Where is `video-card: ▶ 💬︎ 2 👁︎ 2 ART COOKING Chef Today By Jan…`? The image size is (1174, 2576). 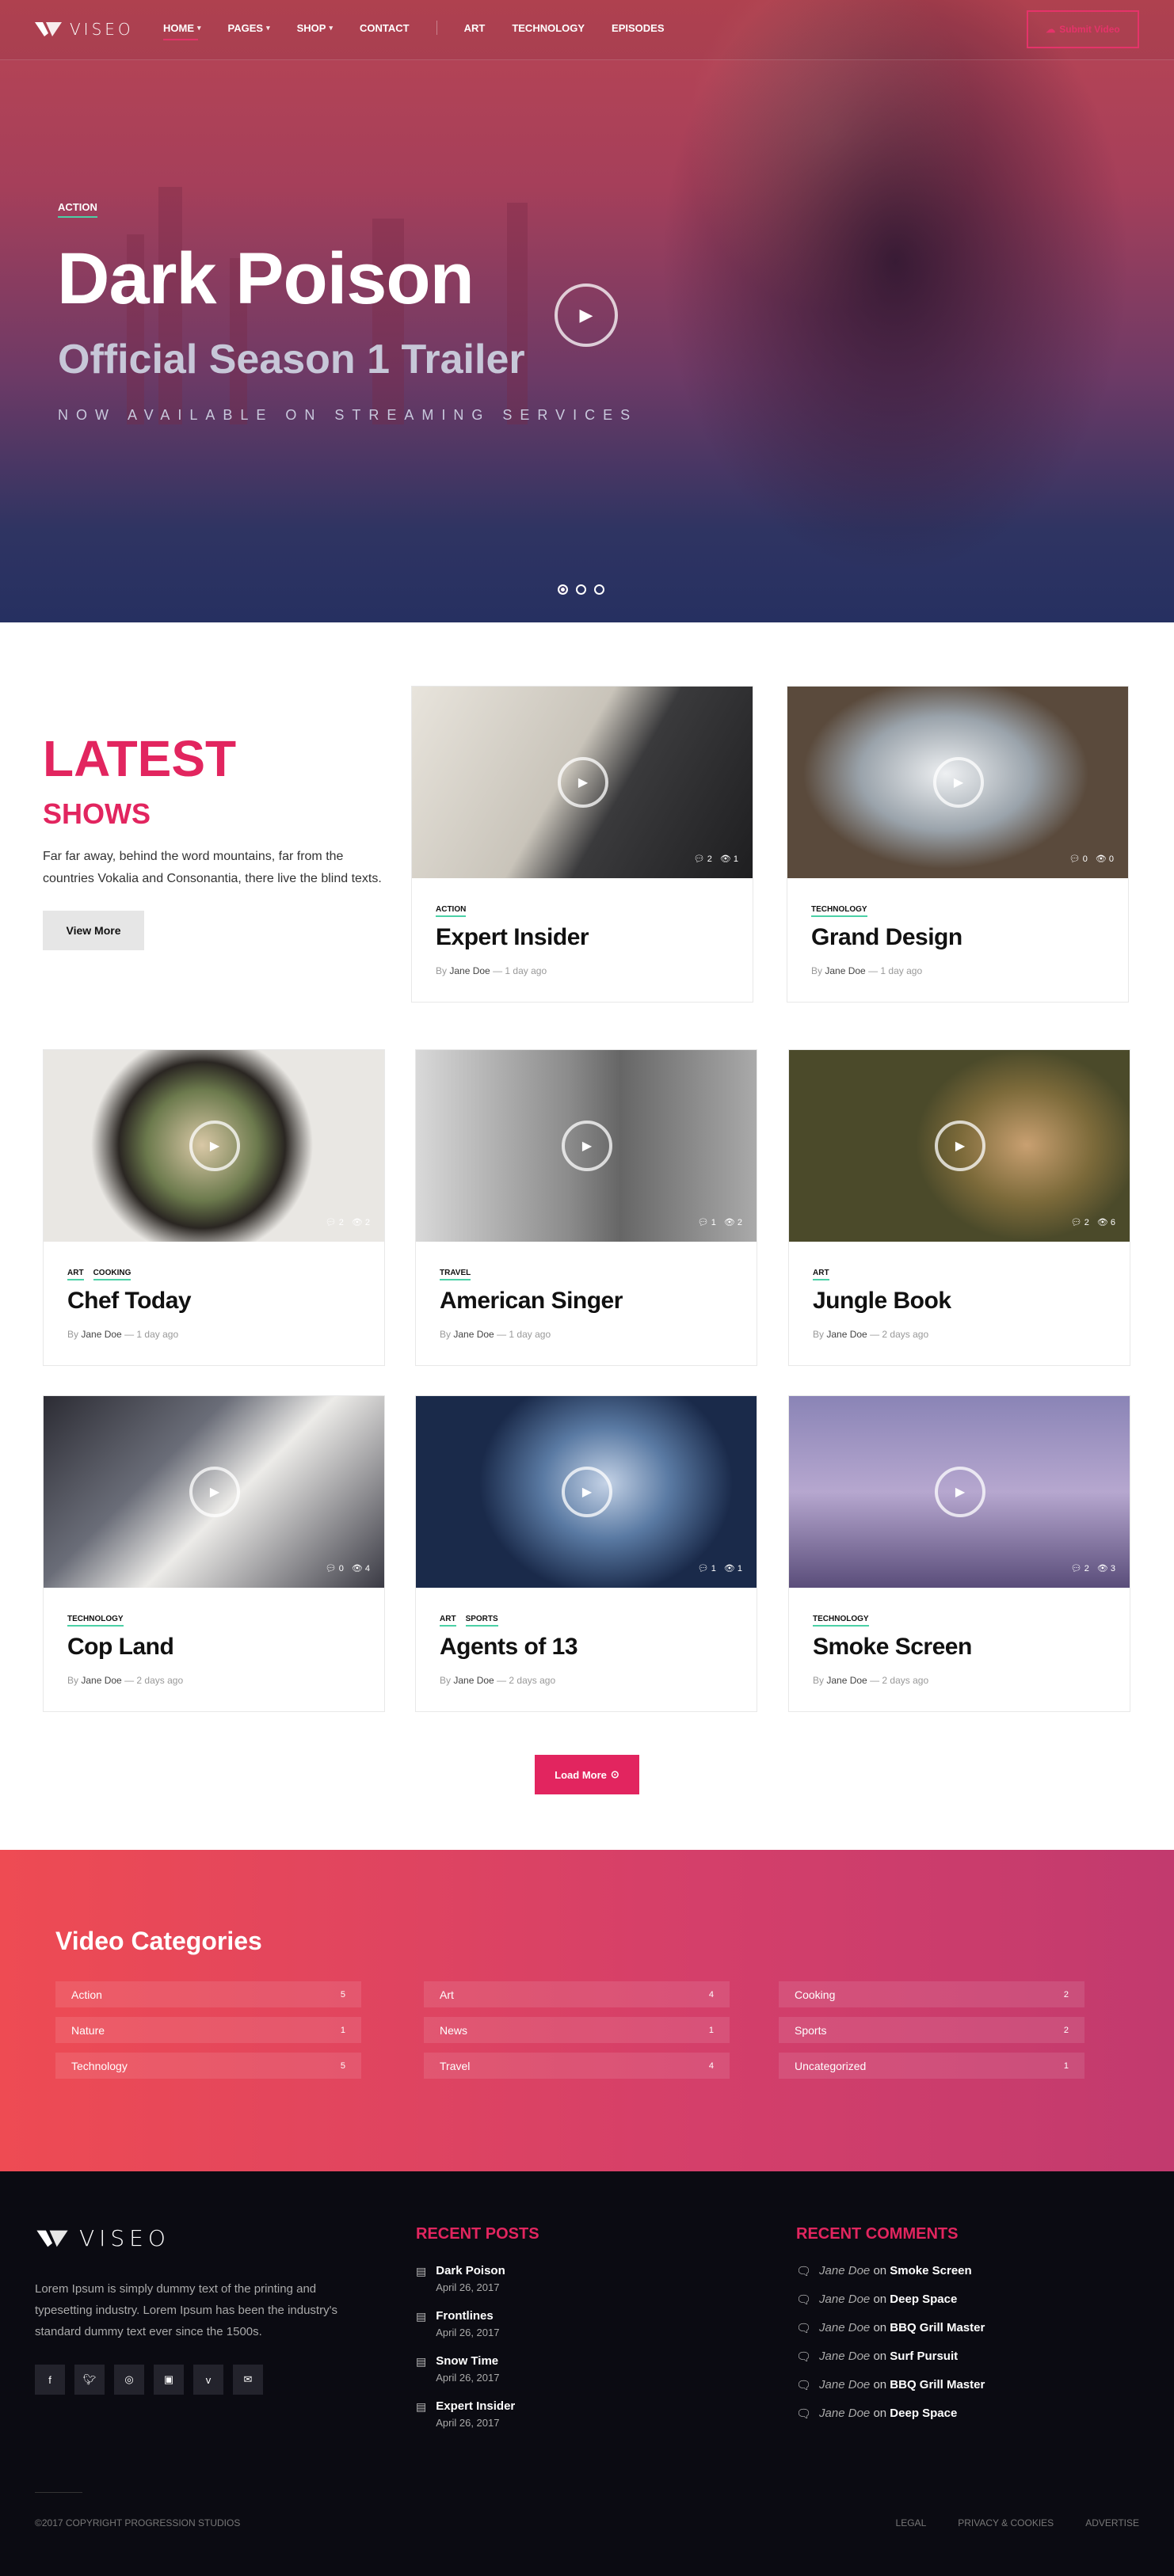
video-card: ▶ 💬︎ 2 👁︎ 2 ART COOKING Chef Today By Jan… is located at coordinates (214, 1207).